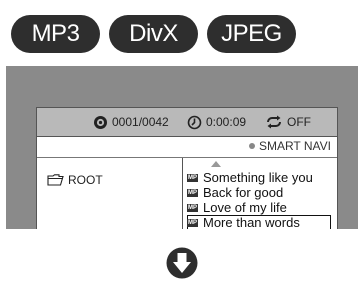 Image resolution: width=364 pixels, height=282 pixels. I want to click on badge-mp3: MP3, so click(55, 34).